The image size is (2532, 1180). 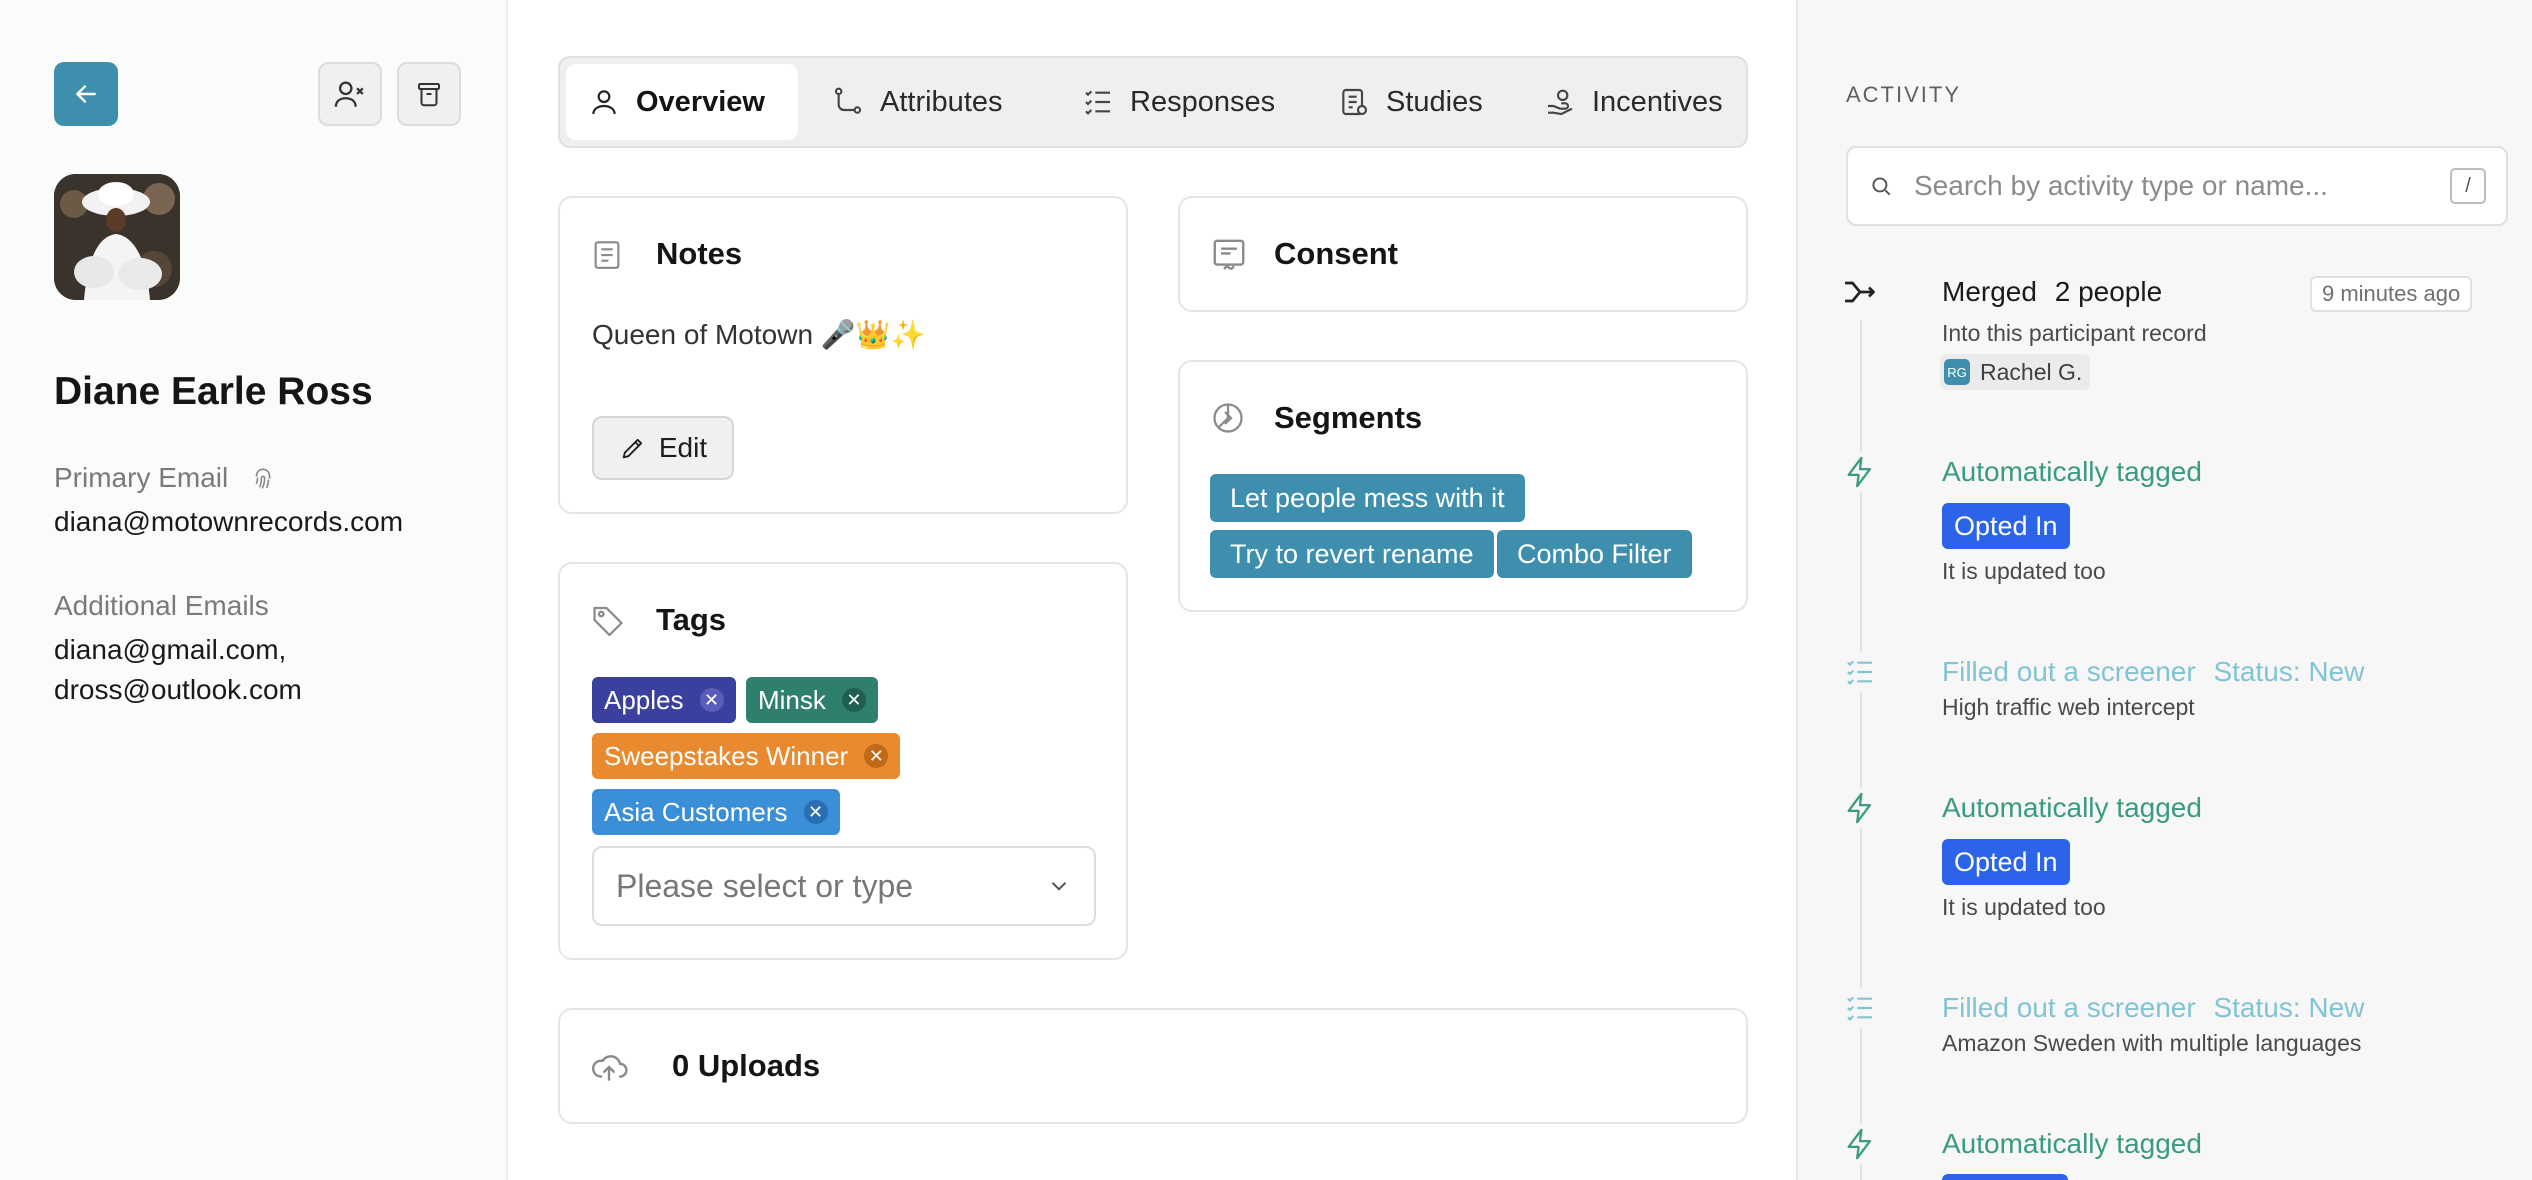 What do you see at coordinates (607, 255) in the screenshot?
I see `notes-icon` at bounding box center [607, 255].